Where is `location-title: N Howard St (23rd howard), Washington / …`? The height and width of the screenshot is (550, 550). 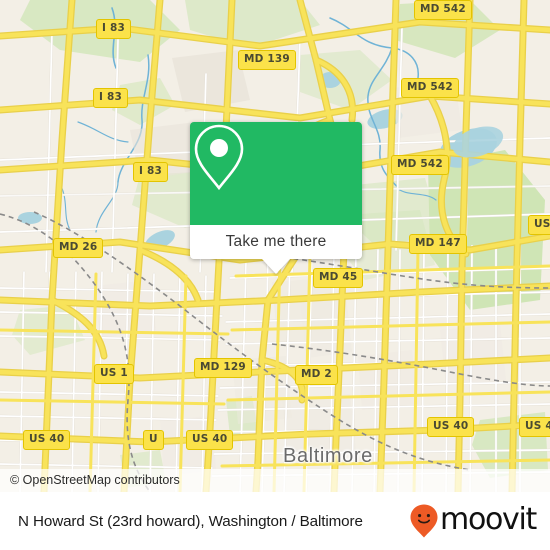
location-title: N Howard St (23rd howard), Washington / … is located at coordinates (190, 521).